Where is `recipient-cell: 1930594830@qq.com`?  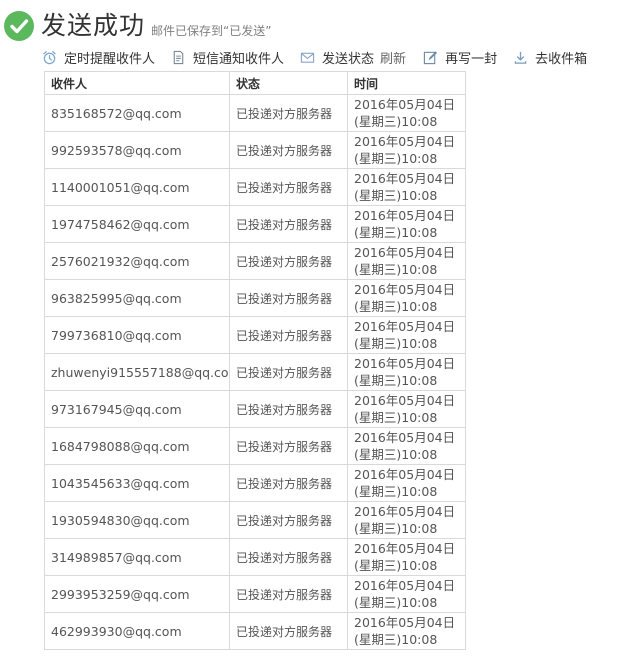 recipient-cell: 1930594830@qq.com is located at coordinates (137, 520).